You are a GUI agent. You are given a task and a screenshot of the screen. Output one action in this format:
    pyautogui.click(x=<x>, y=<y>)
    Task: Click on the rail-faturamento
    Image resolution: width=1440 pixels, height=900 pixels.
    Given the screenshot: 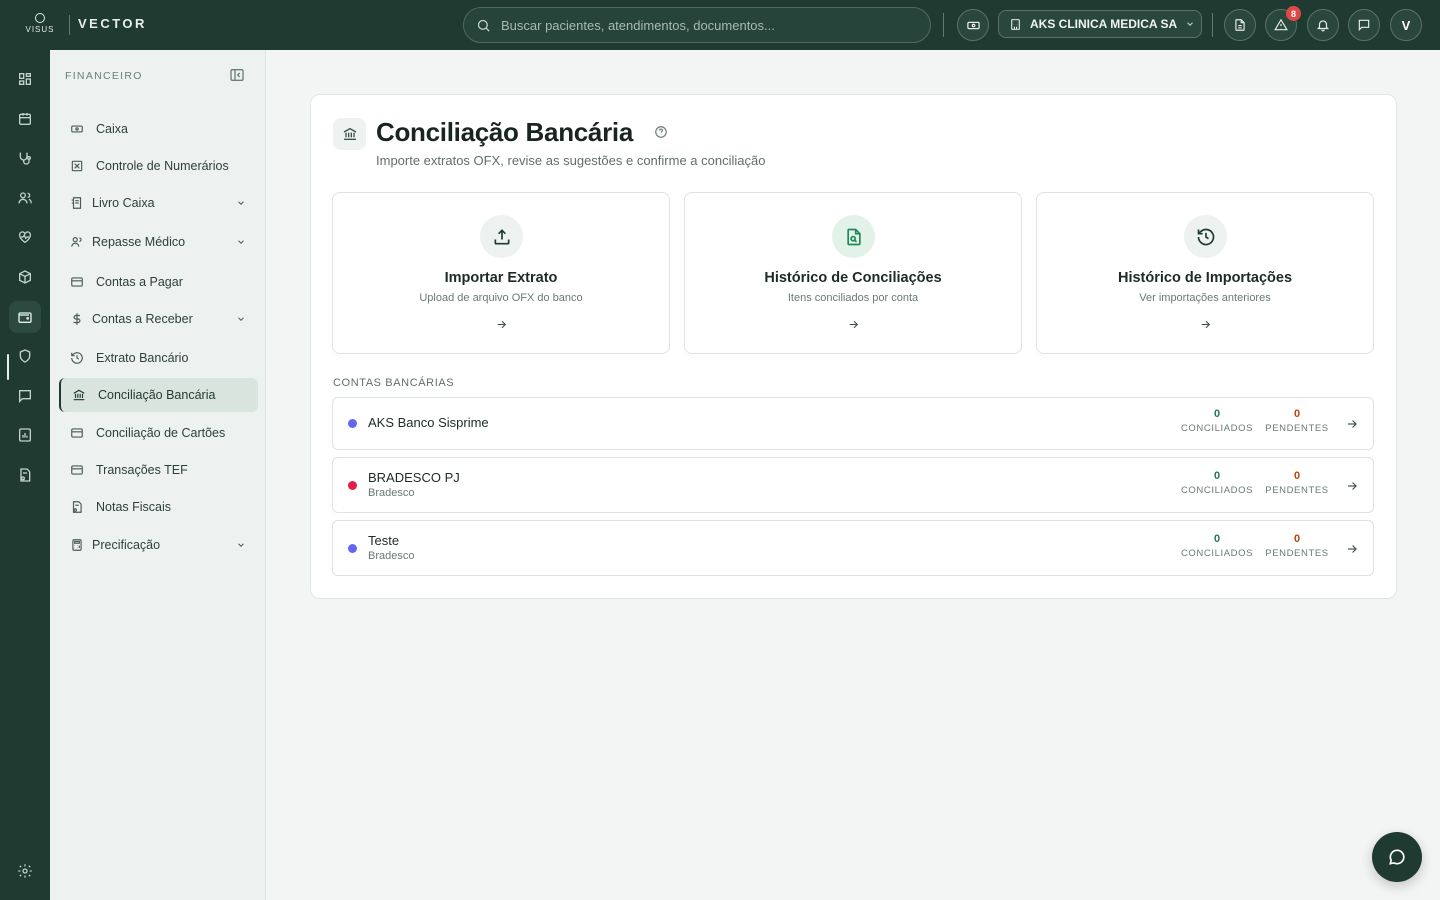 What is the action you would take?
    pyautogui.click(x=25, y=475)
    